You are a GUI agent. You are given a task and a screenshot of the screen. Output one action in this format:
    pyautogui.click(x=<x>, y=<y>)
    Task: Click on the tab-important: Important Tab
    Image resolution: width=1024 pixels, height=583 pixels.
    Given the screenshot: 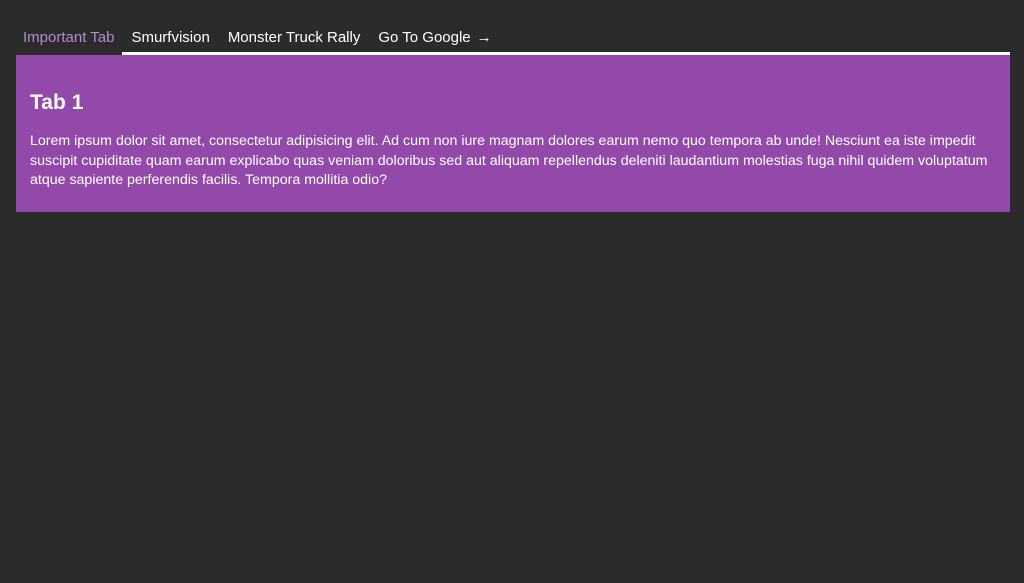 What is the action you would take?
    pyautogui.click(x=69, y=37)
    